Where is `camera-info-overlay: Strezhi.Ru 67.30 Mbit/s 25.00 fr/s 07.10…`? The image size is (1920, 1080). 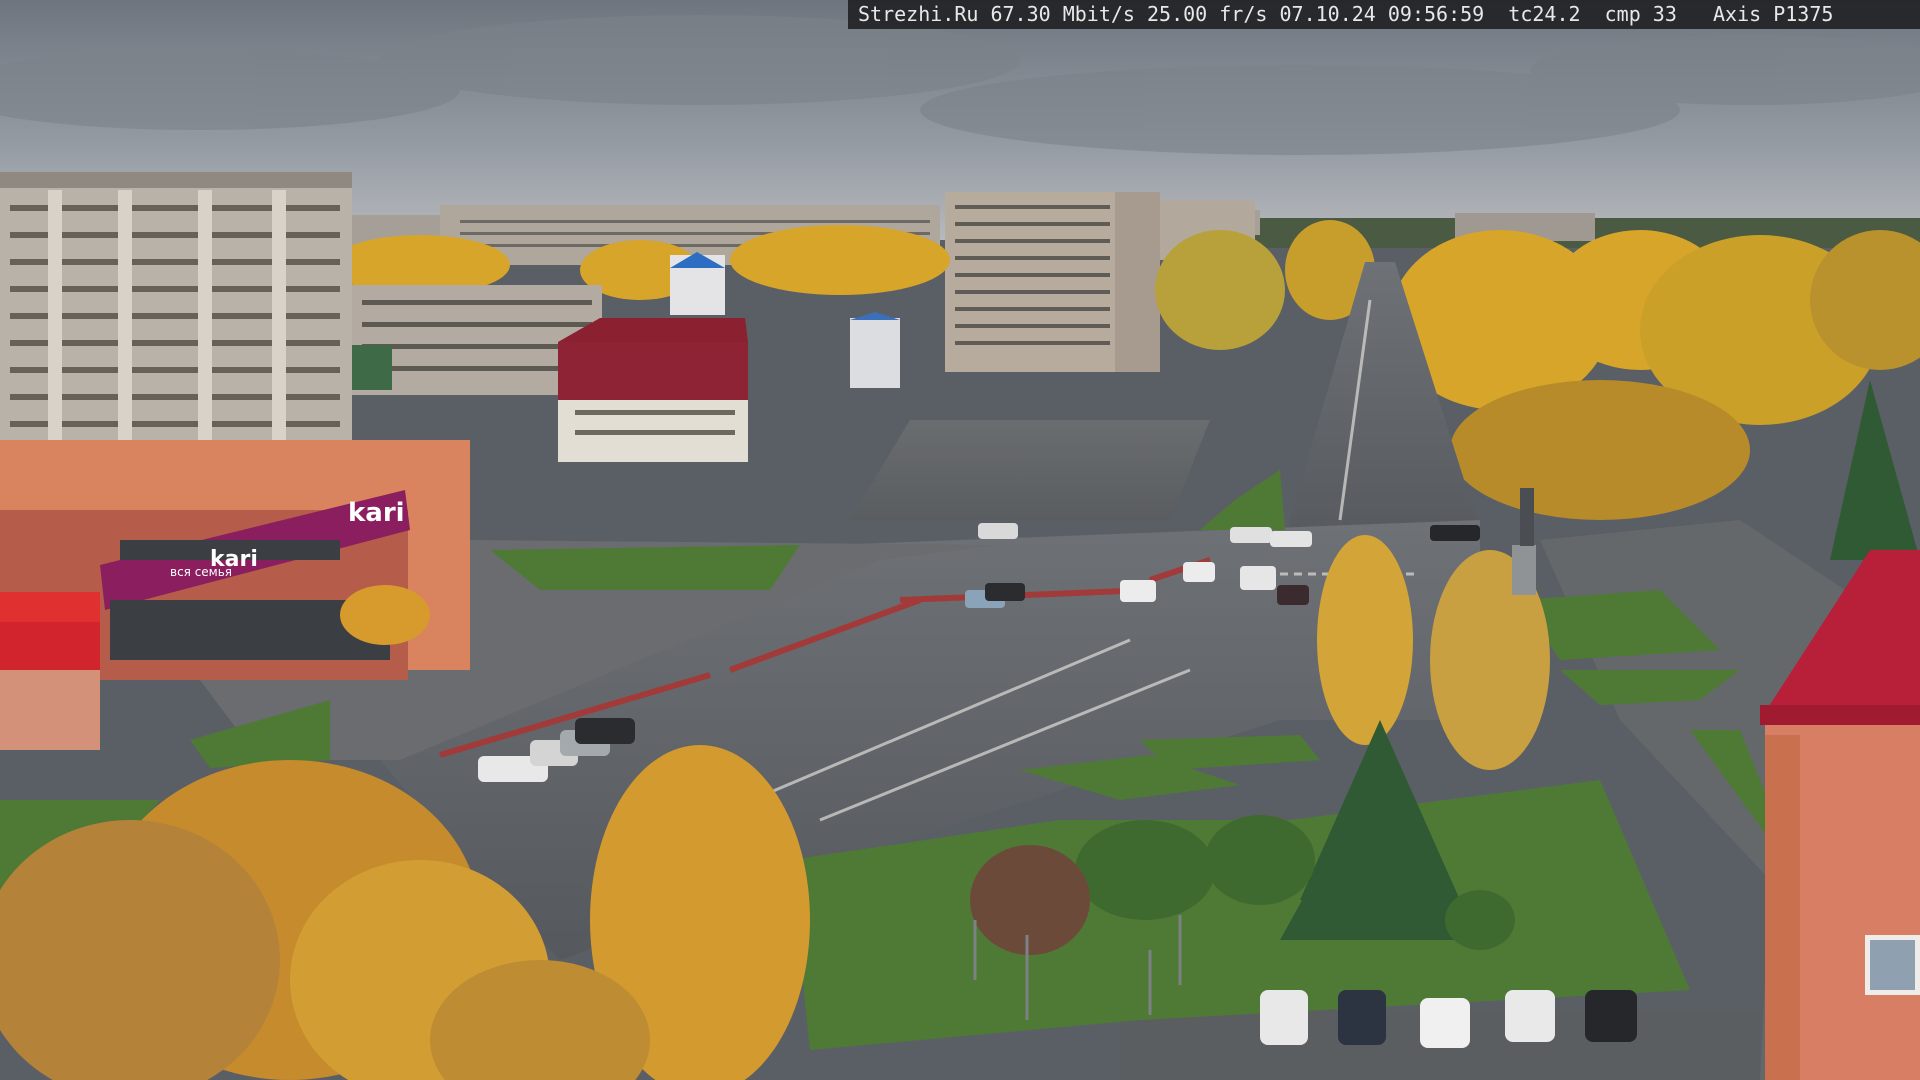
camera-info-overlay: Strezhi.Ru 67.30 Mbit/s 25.00 fr/s 07.10… is located at coordinates (1384, 14).